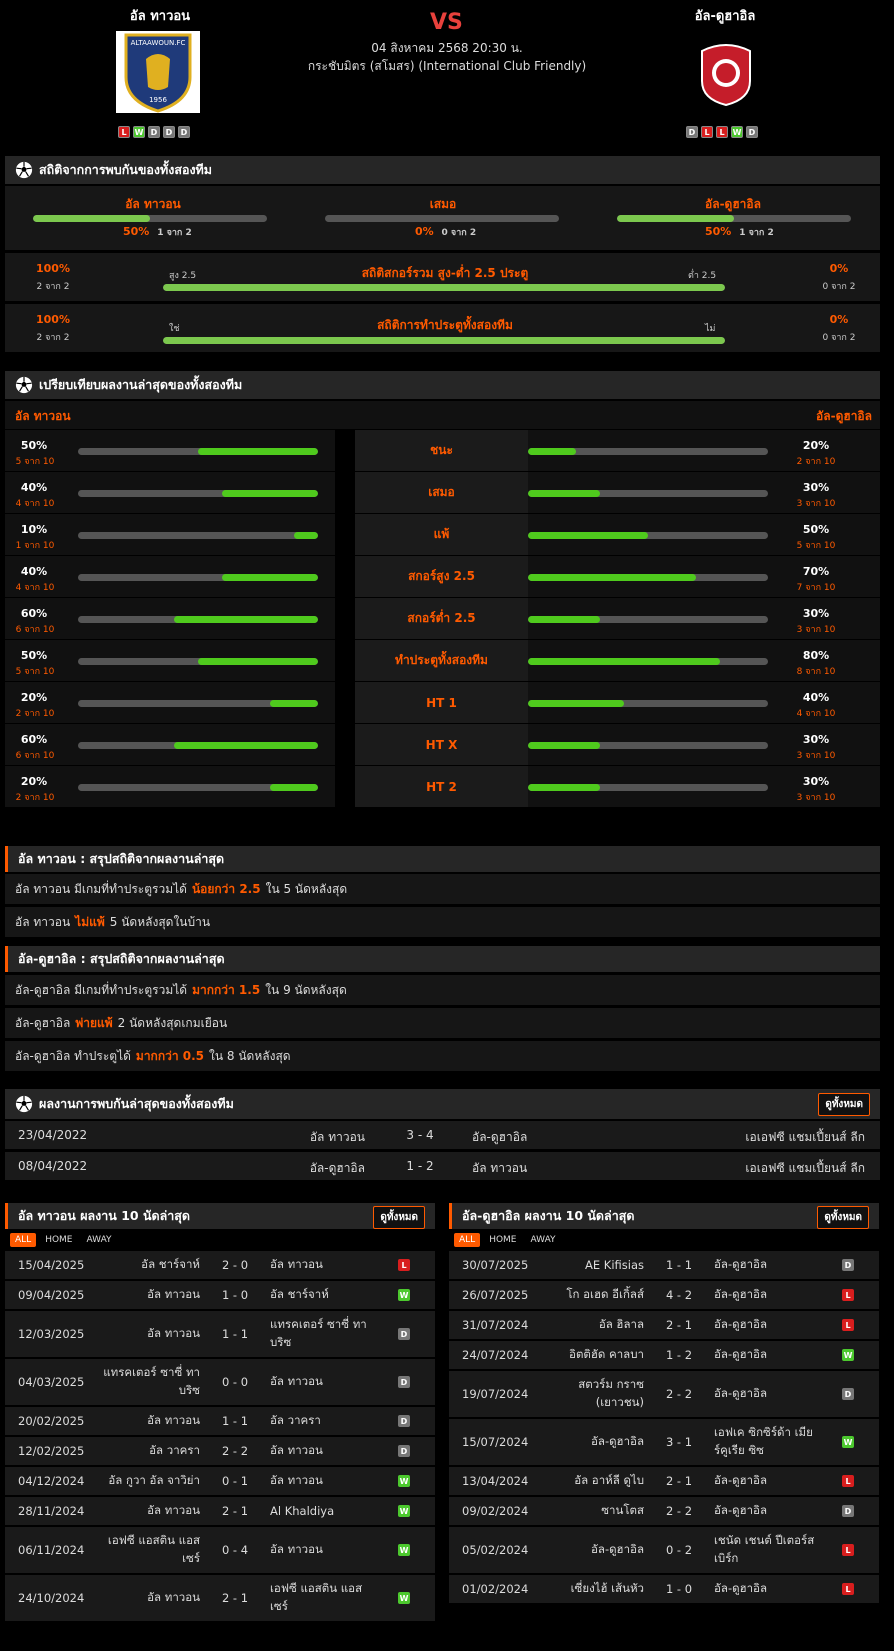  What do you see at coordinates (442, 451) in the screenshot?
I see `compare-row: 50% 5 จาก 10 ชนะ 20% 2 จาก 10` at bounding box center [442, 451].